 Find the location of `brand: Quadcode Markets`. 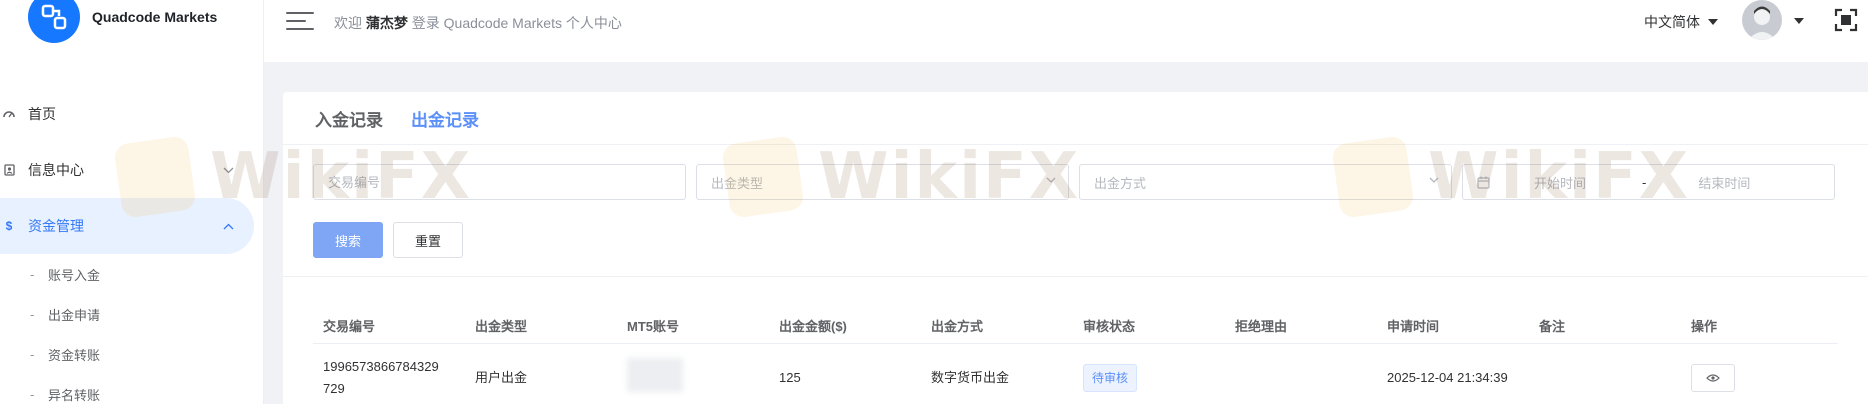

brand: Quadcode Markets is located at coordinates (122, 24).